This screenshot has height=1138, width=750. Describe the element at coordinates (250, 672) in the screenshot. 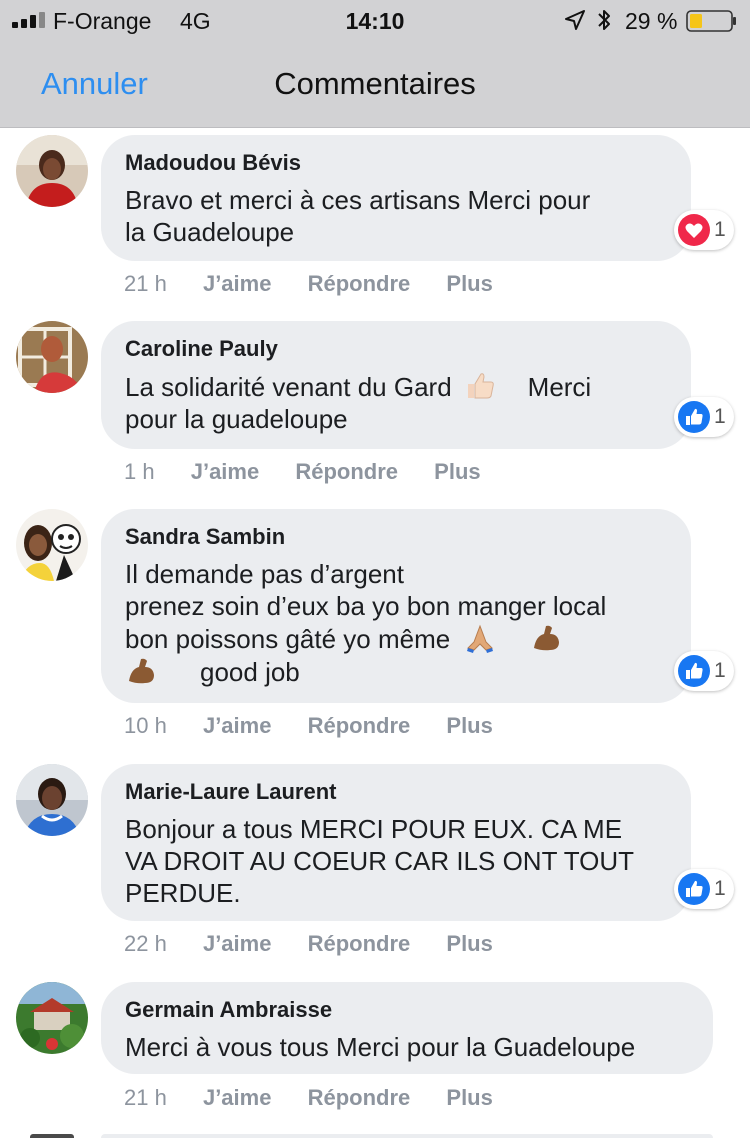

I see `comment-text-segment: good job` at that location.